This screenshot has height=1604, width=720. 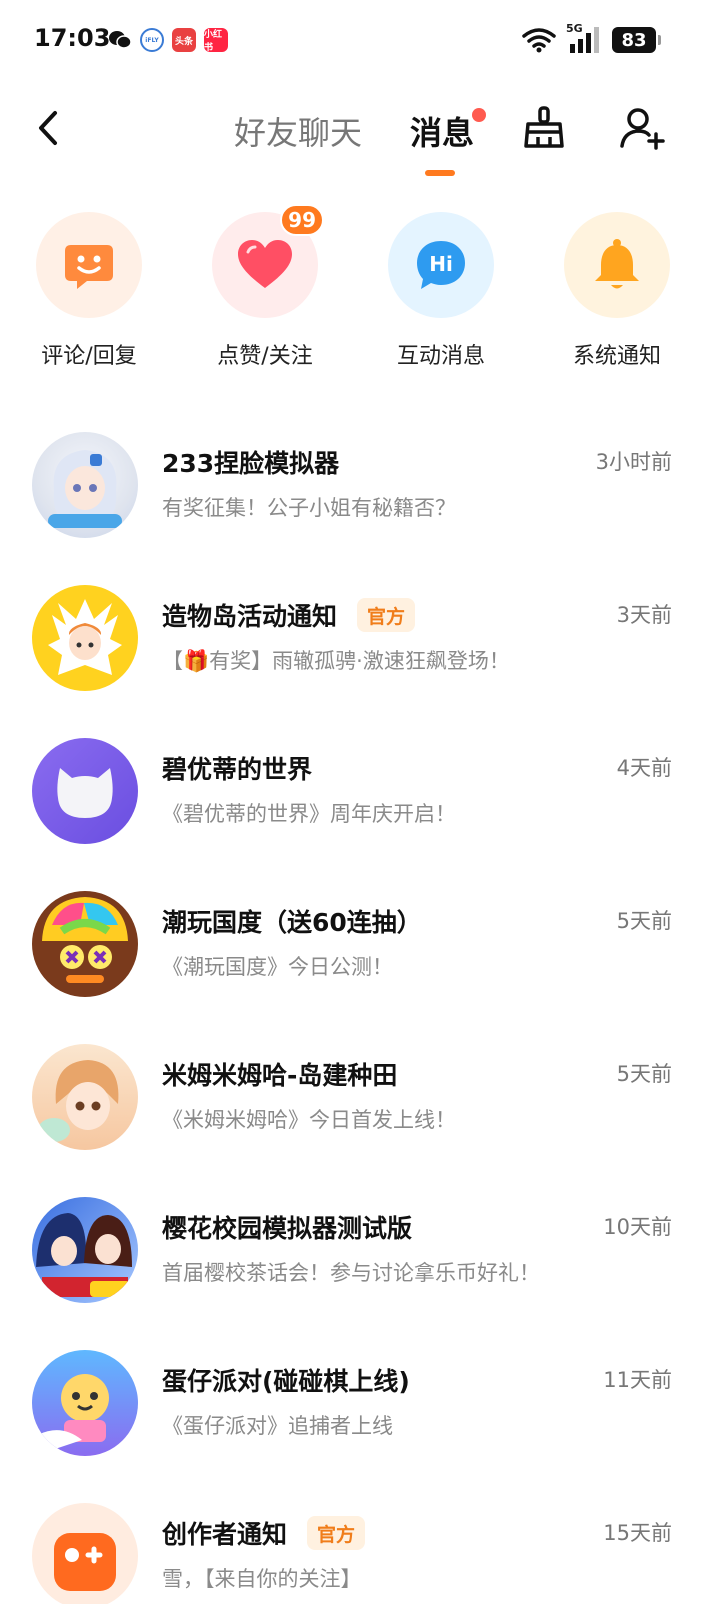 I want to click on game-character-icon, so click(x=85, y=940).